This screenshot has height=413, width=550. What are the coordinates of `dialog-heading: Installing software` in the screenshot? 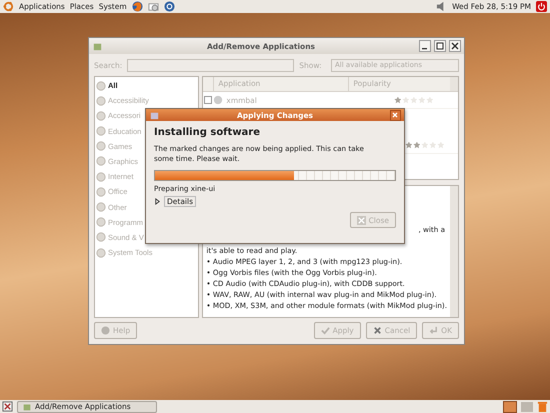 It's located at (208, 132).